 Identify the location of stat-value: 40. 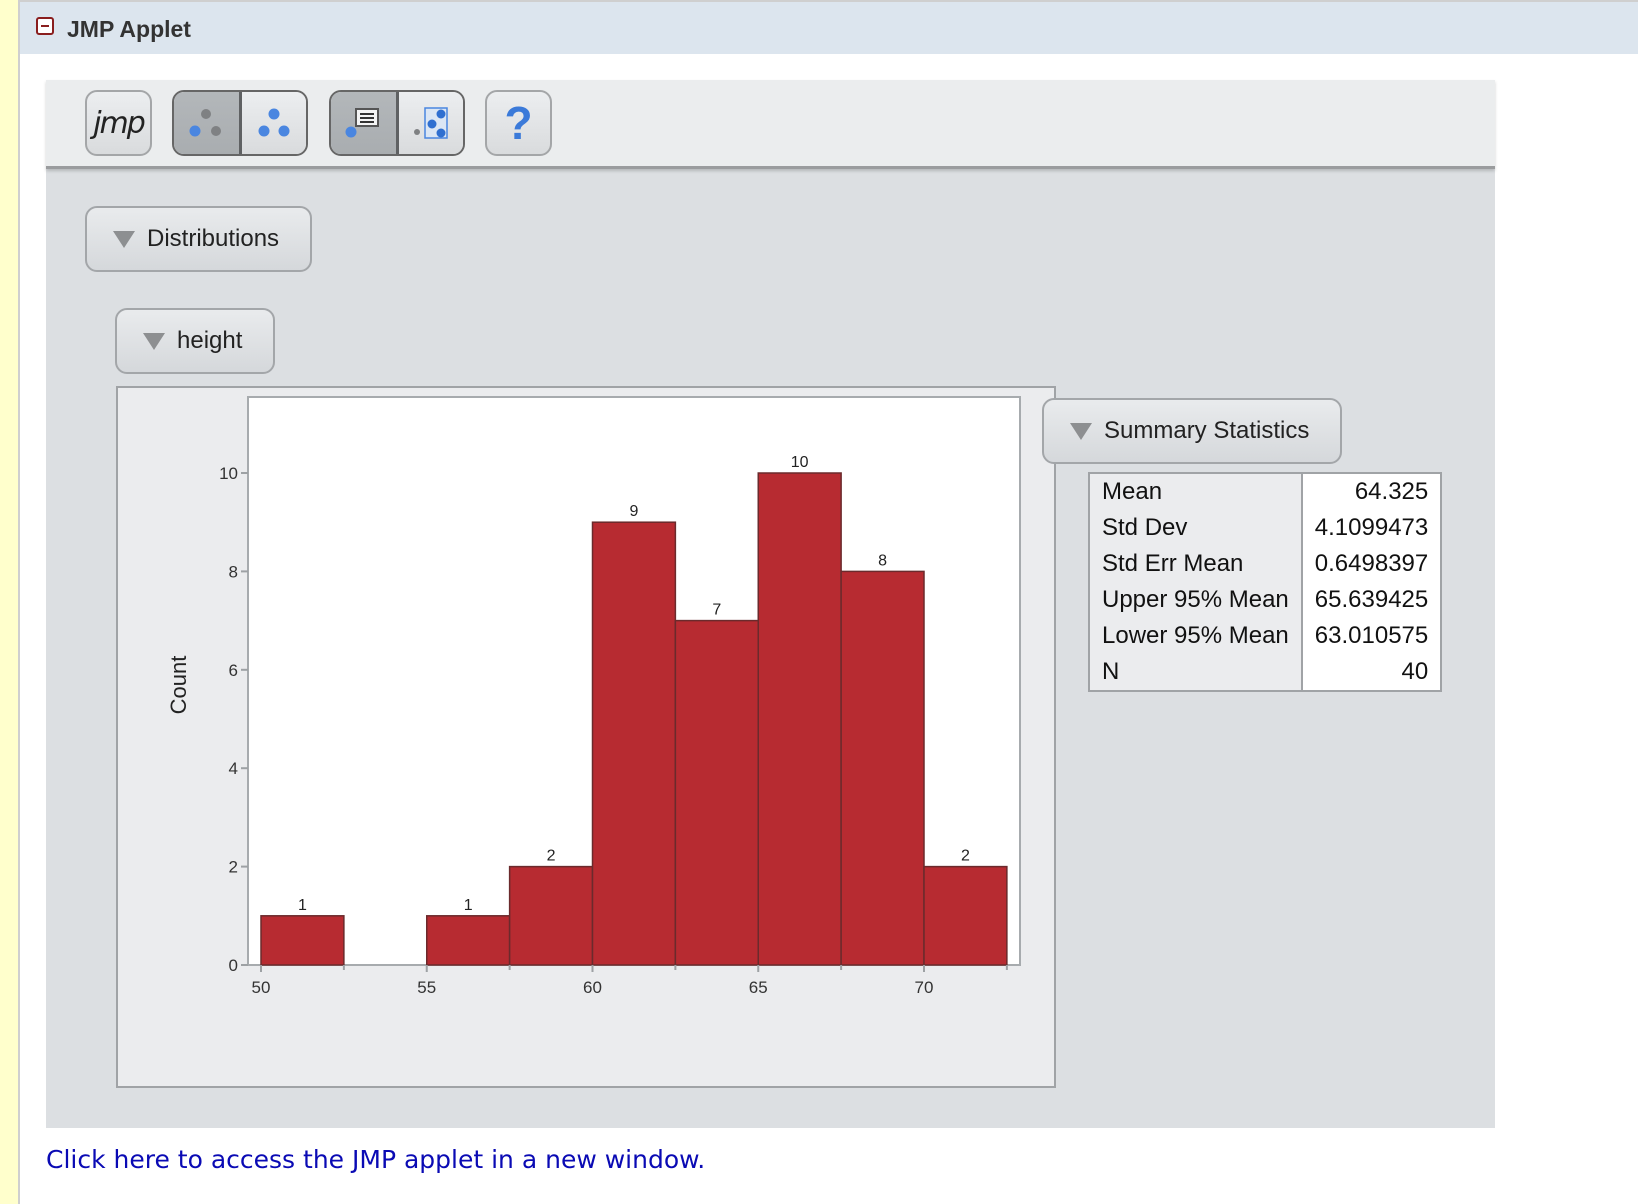
(1371, 672).